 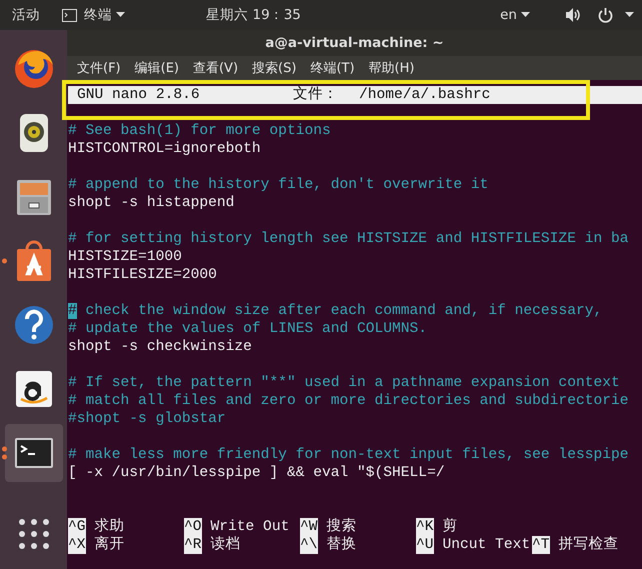 What do you see at coordinates (193, 527) in the screenshot?
I see `shortcut-key: ^O` at bounding box center [193, 527].